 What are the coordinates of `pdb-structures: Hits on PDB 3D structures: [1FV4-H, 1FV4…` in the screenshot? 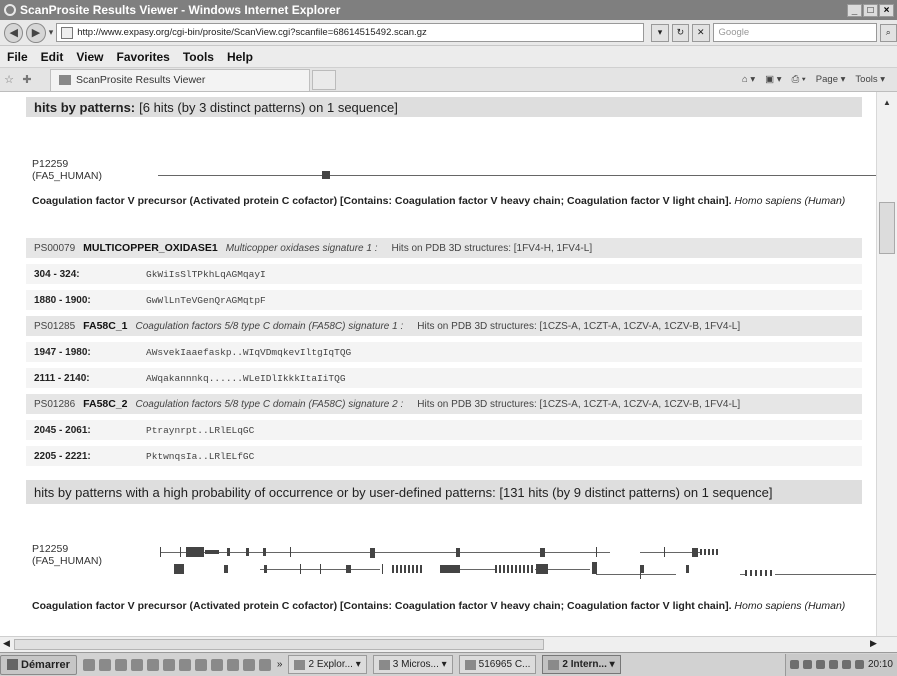 It's located at (491, 248).